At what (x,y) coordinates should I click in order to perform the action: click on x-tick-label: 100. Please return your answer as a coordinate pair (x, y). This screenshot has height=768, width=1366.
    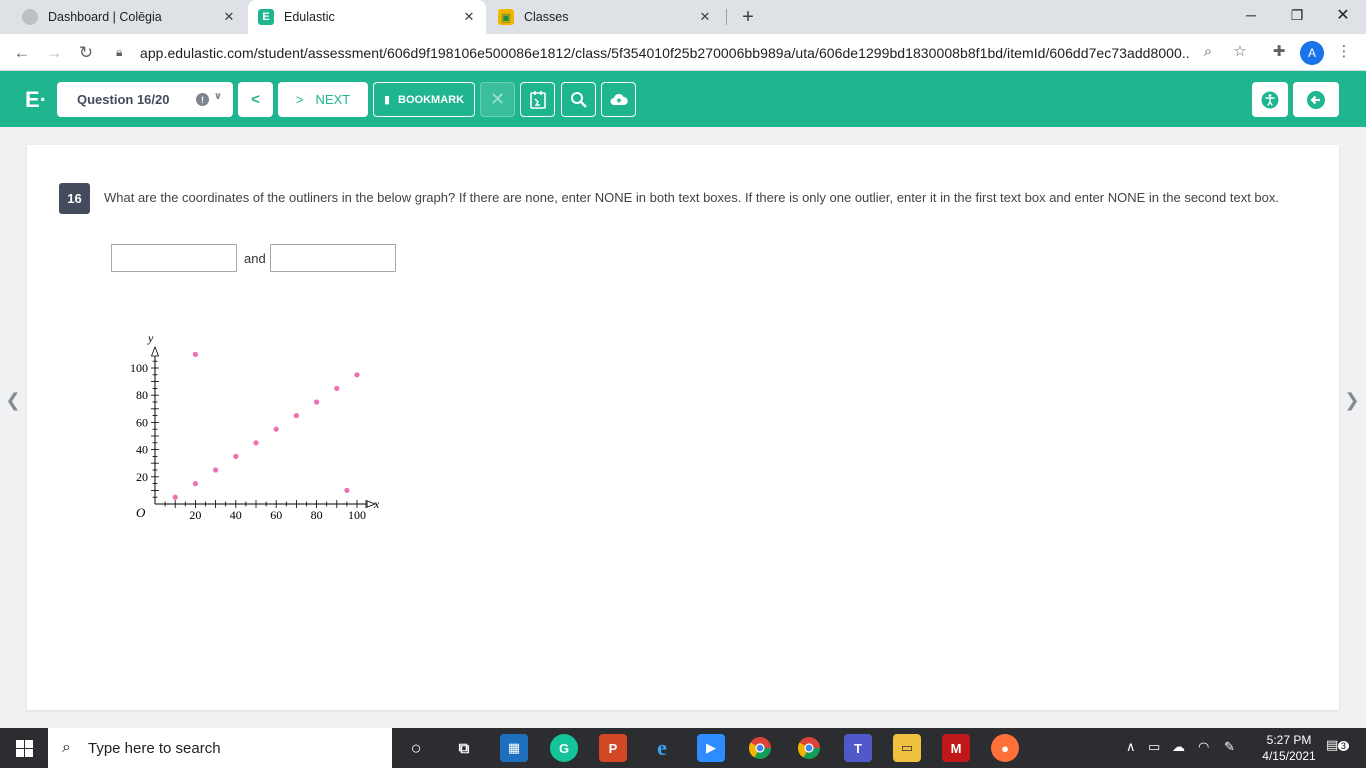
    Looking at the image, I should click on (357, 515).